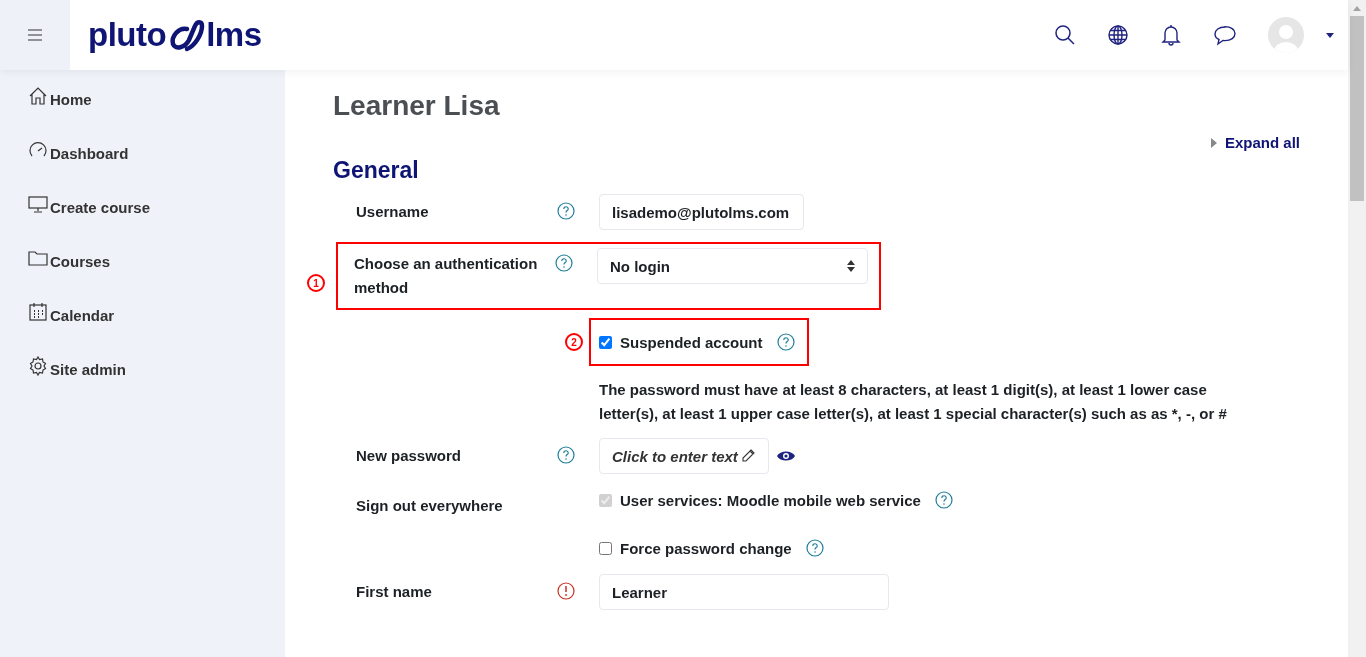  I want to click on chat-icon, so click(1225, 35).